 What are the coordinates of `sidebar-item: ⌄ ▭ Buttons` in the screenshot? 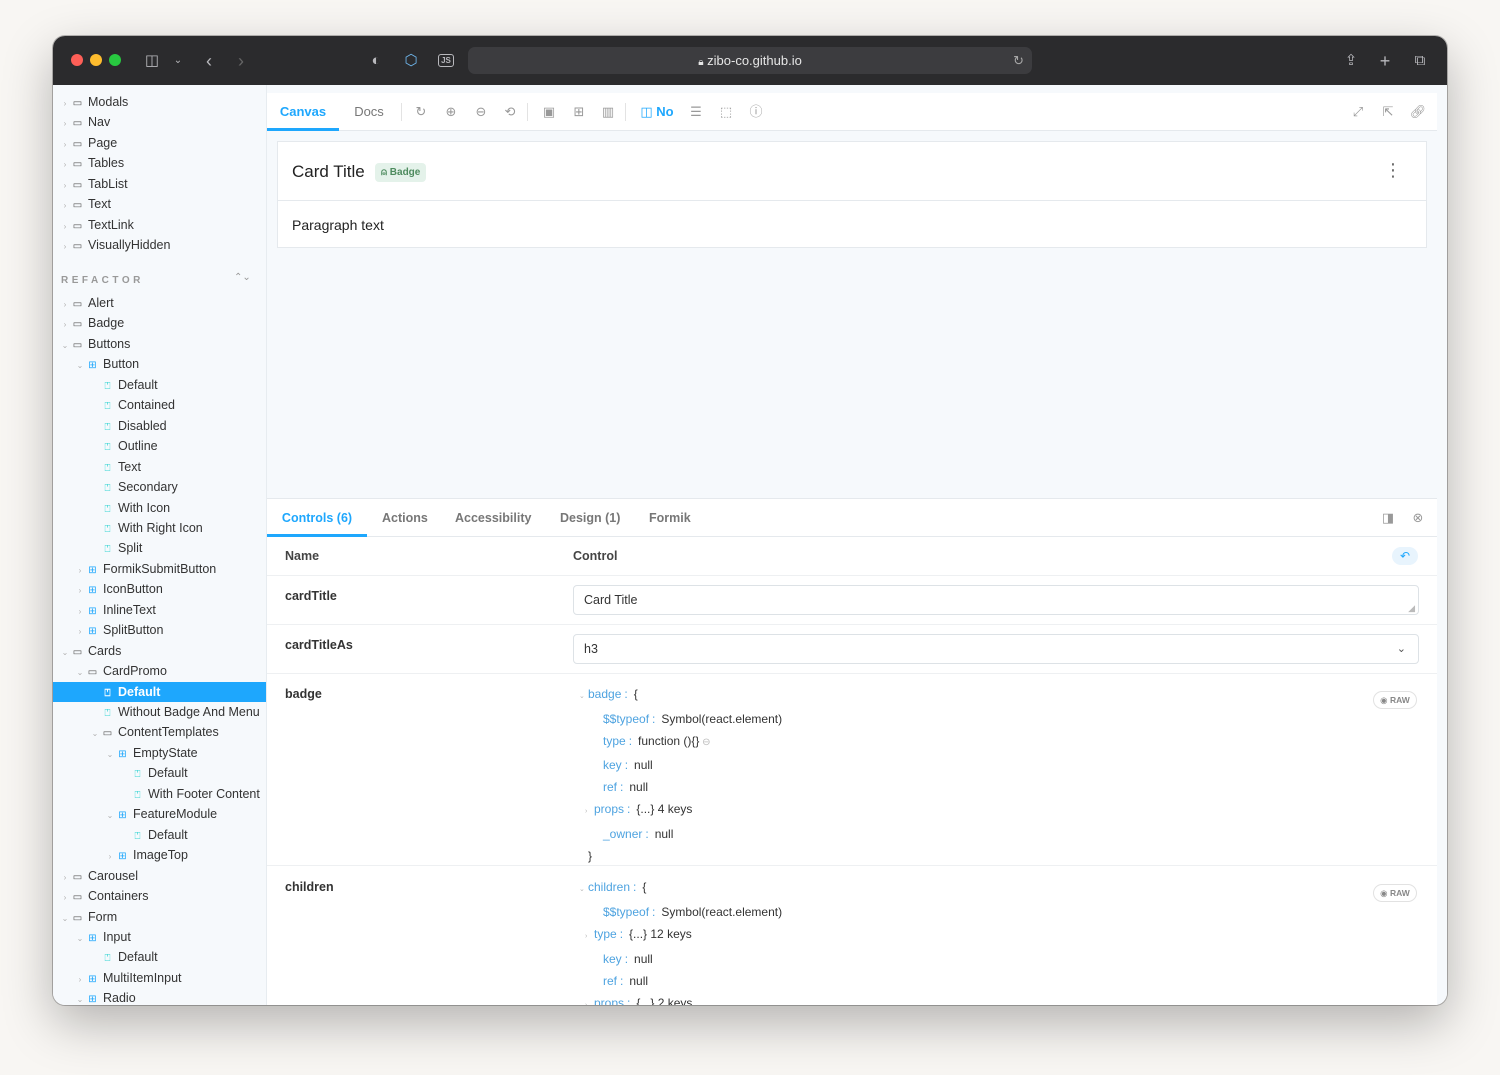 It's located at (95, 344).